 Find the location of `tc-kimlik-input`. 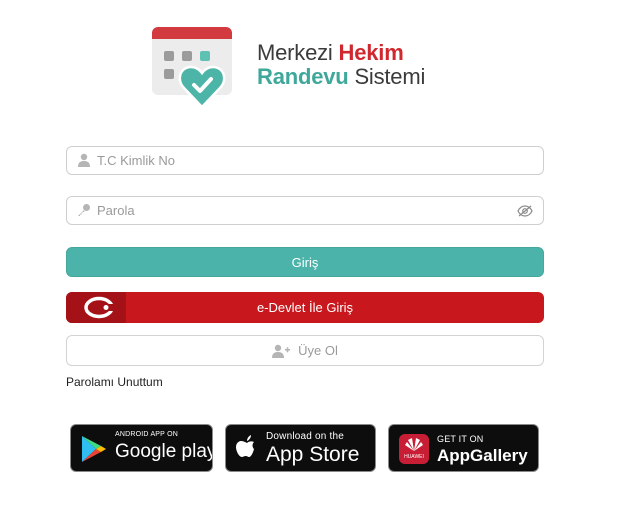

tc-kimlik-input is located at coordinates (307, 160).